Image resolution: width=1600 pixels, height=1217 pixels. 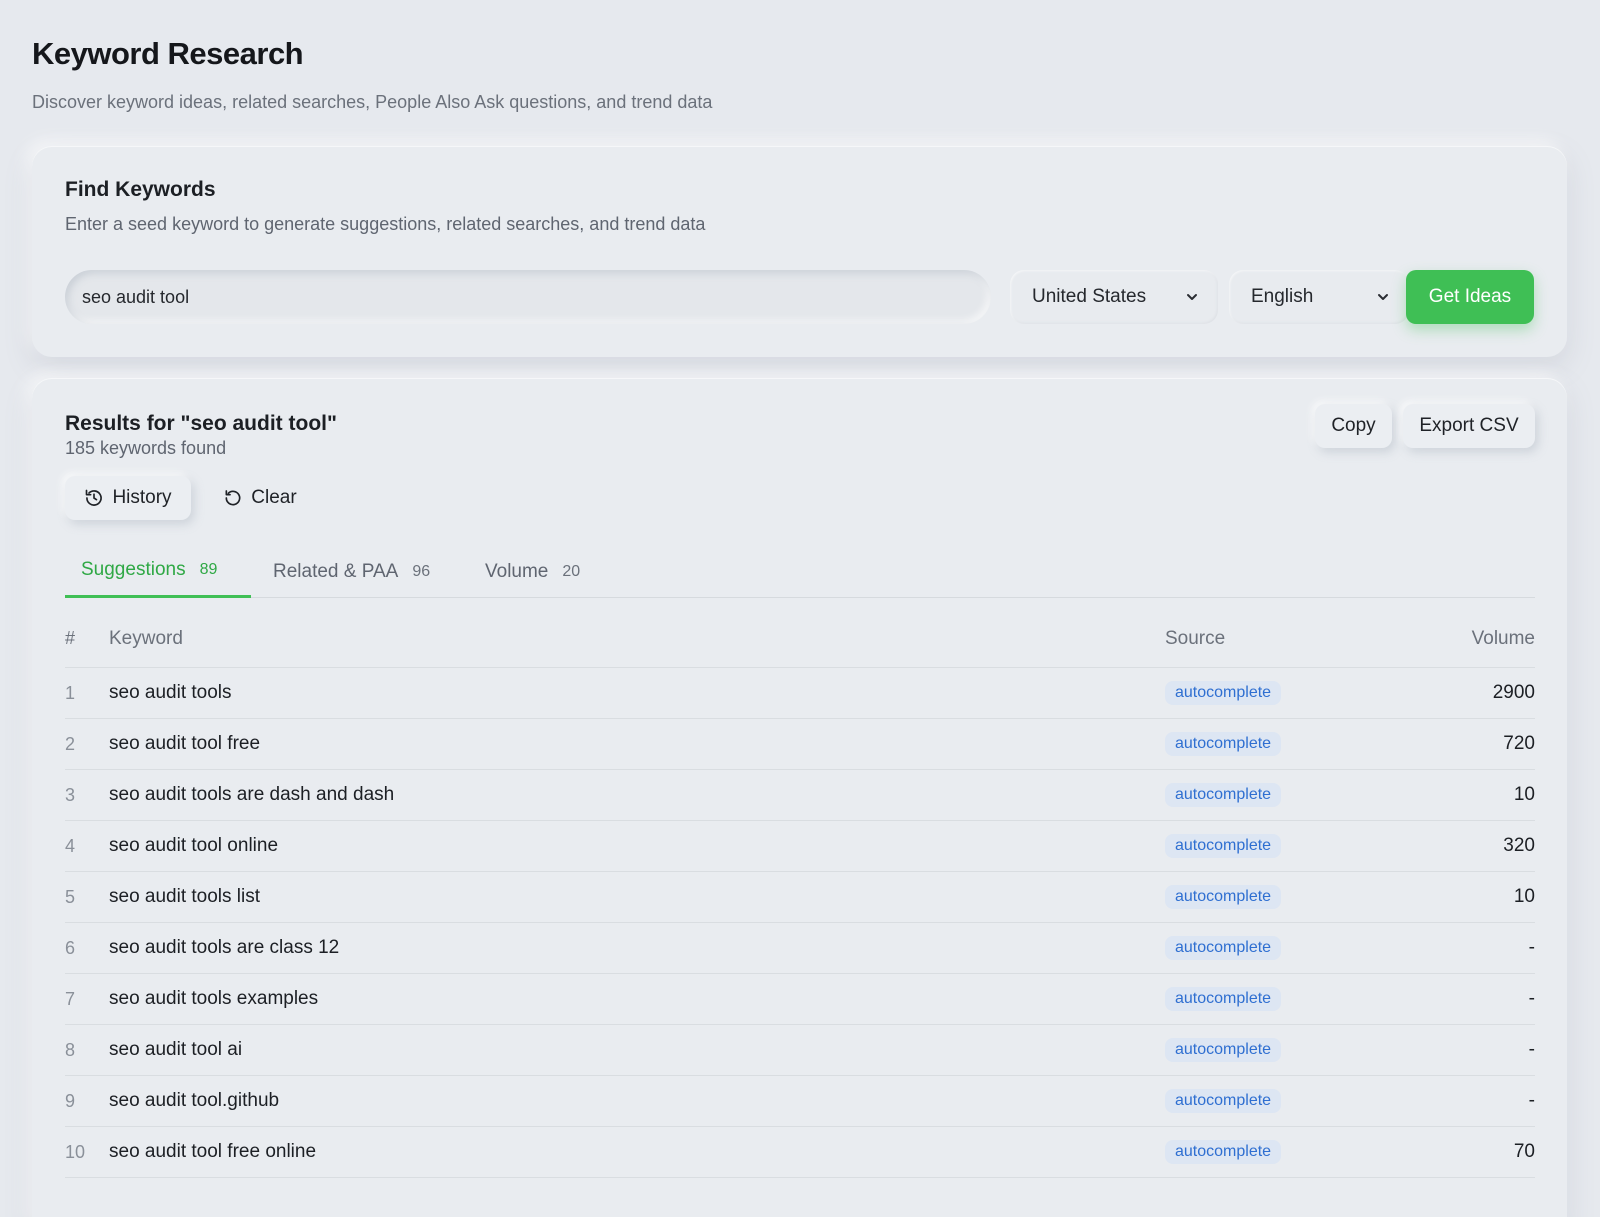 What do you see at coordinates (94, 497) in the screenshot?
I see `history-icon` at bounding box center [94, 497].